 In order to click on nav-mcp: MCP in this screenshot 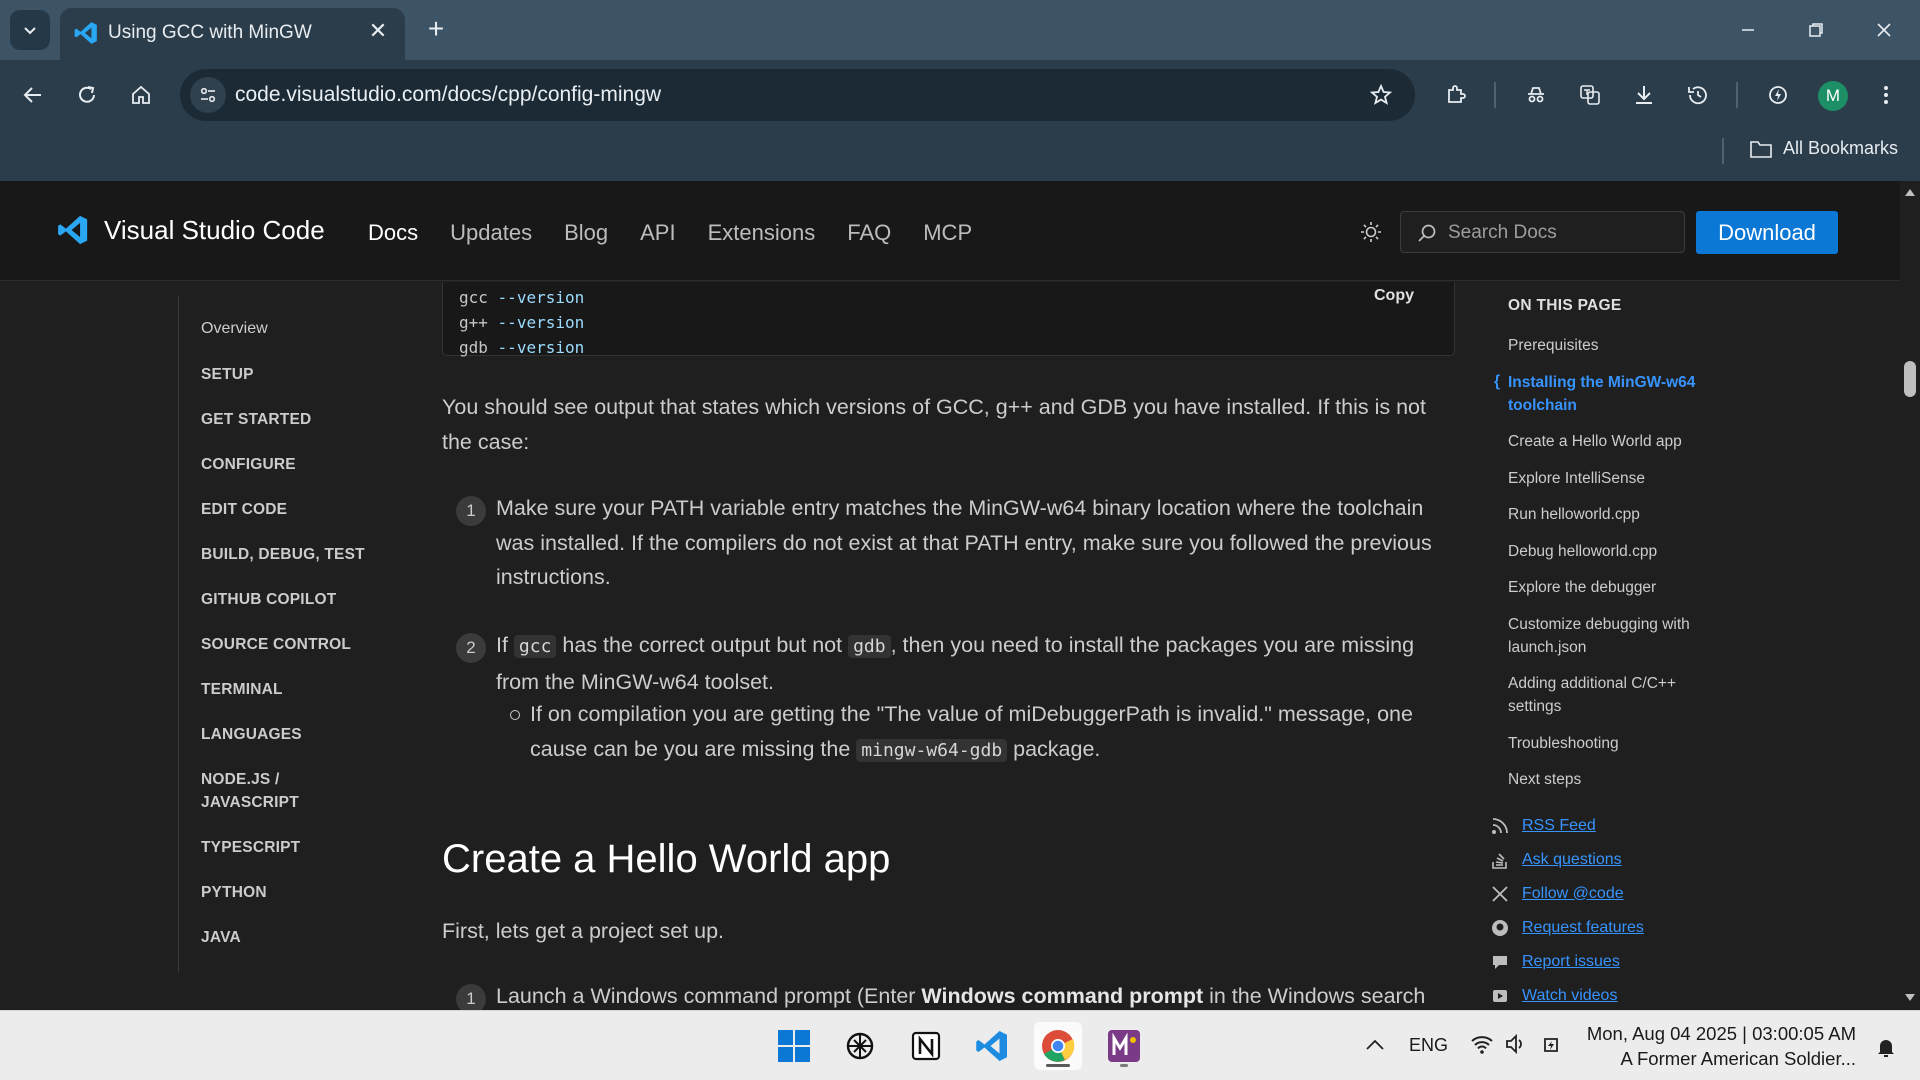, I will do `click(947, 233)`.